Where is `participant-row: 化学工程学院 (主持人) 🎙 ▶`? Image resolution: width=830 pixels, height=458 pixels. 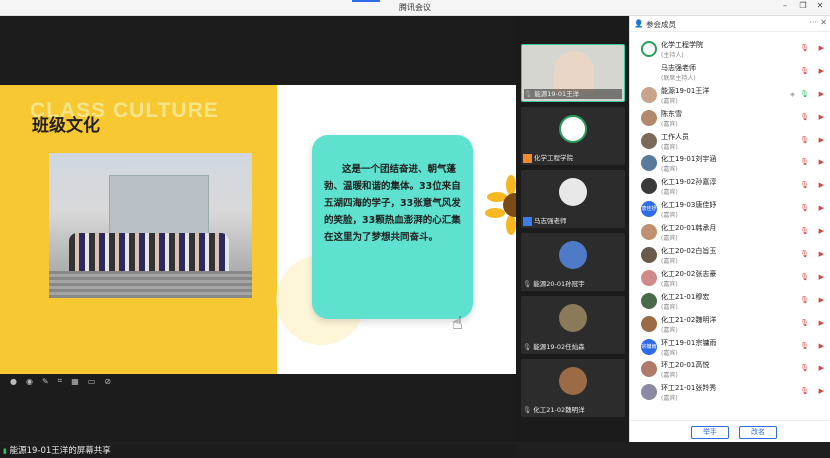
participant-row: 化学工程学院 (主持人) 🎙 ▶ is located at coordinates (730, 49).